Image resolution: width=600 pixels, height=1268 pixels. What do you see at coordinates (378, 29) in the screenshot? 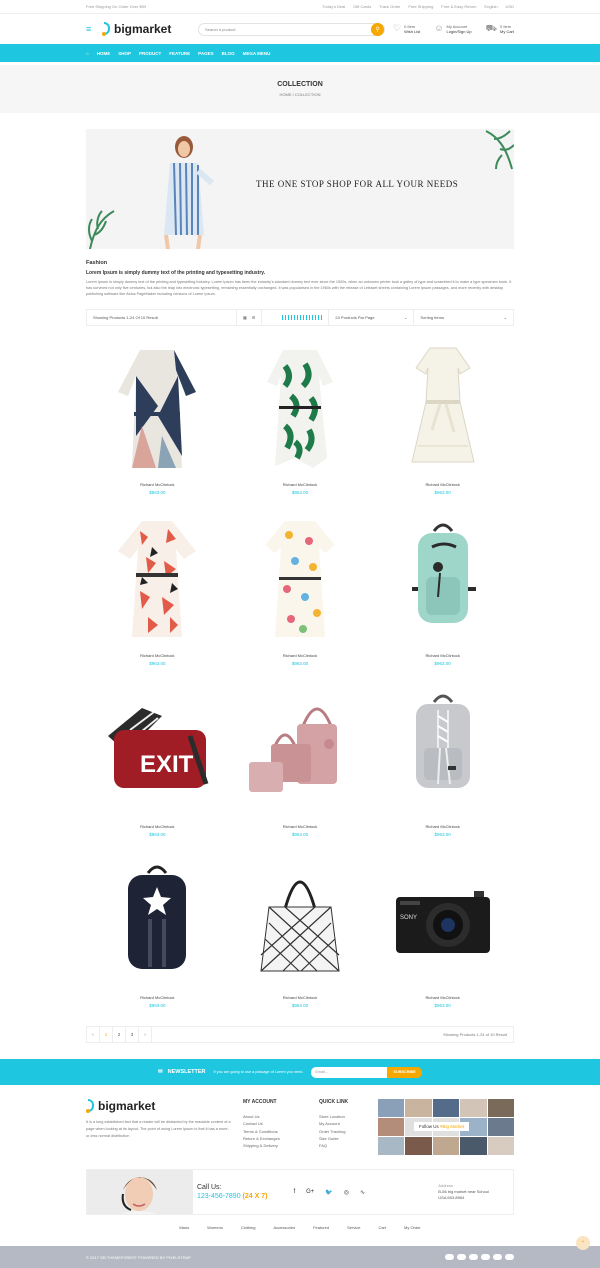
I see `search-icon: ⚲` at bounding box center [378, 29].